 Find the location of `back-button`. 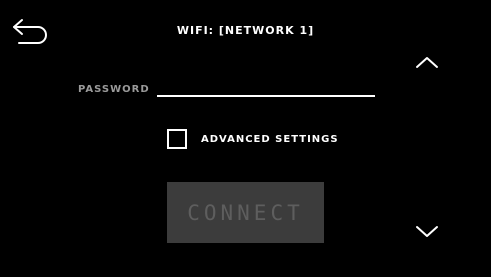

back-button is located at coordinates (31, 32).